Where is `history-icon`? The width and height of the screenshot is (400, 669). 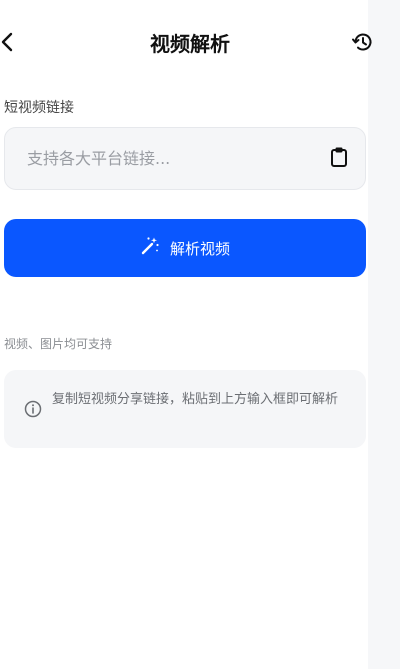
history-icon is located at coordinates (363, 44).